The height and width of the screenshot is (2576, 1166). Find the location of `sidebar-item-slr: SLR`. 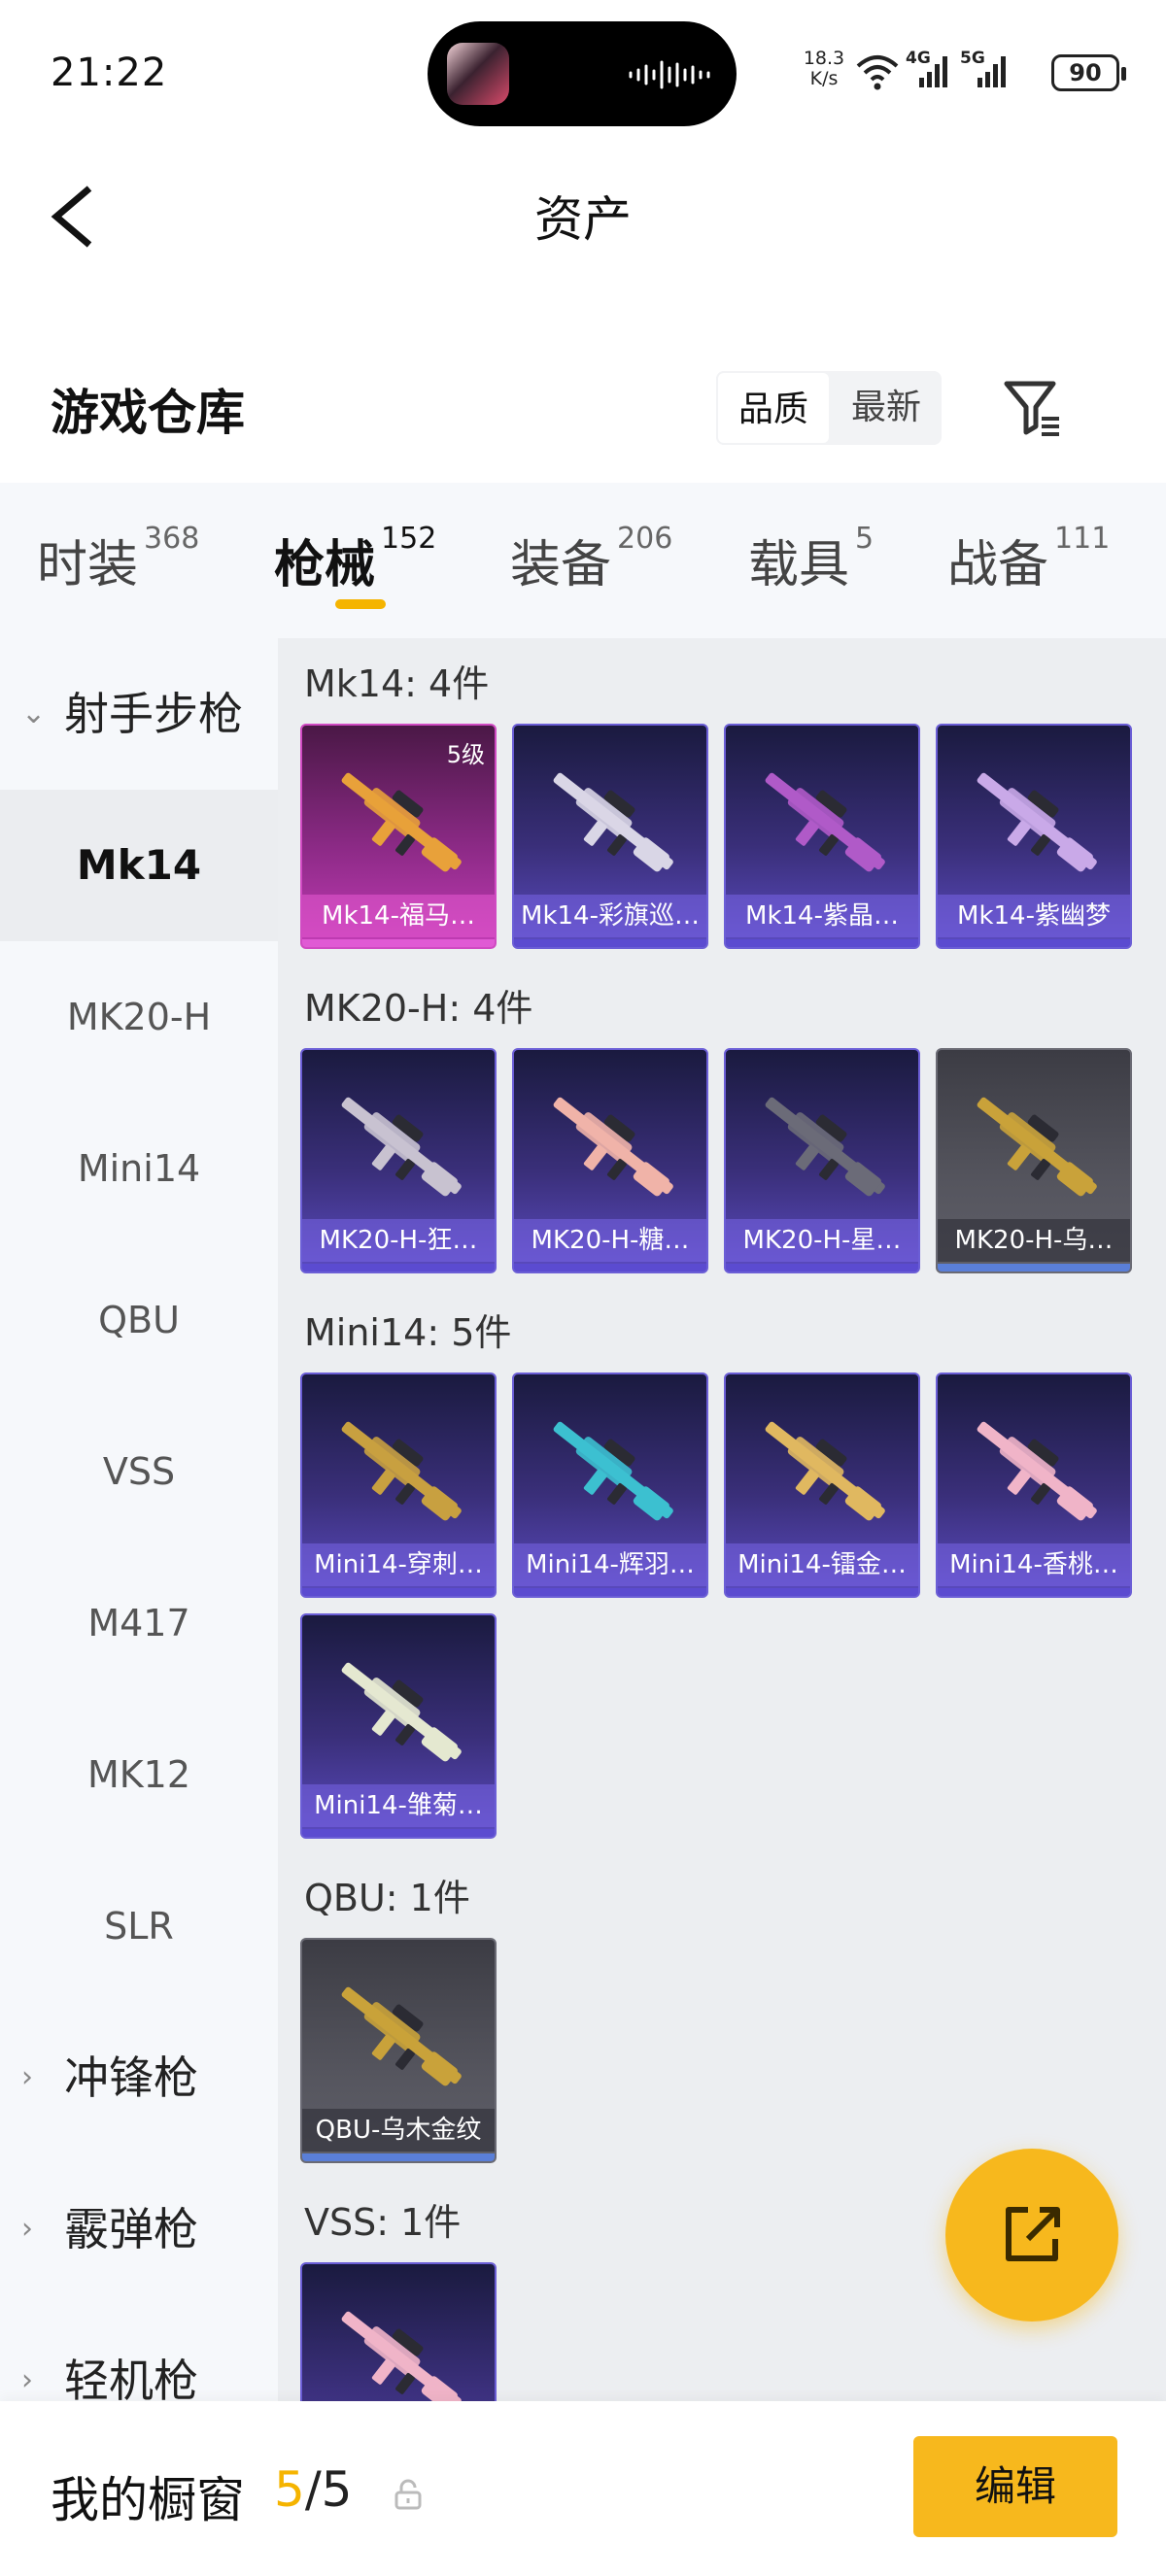

sidebar-item-slr: SLR is located at coordinates (139, 1926).